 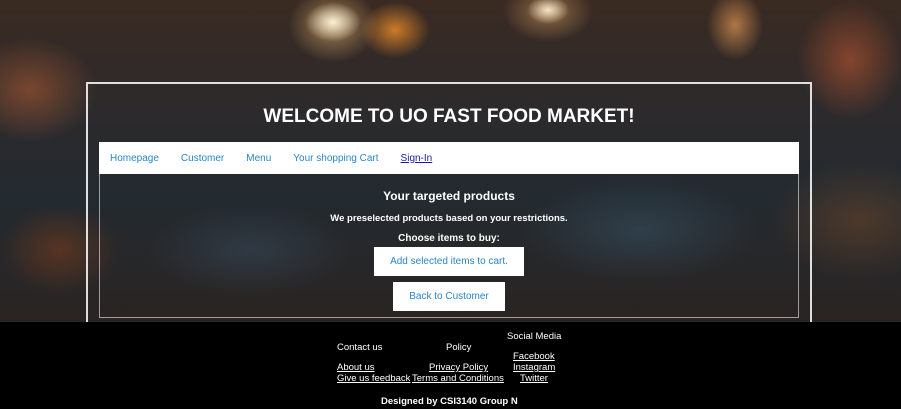 What do you see at coordinates (449, 401) in the screenshot?
I see `footer-credit: Designed by CSI3140 Group N` at bounding box center [449, 401].